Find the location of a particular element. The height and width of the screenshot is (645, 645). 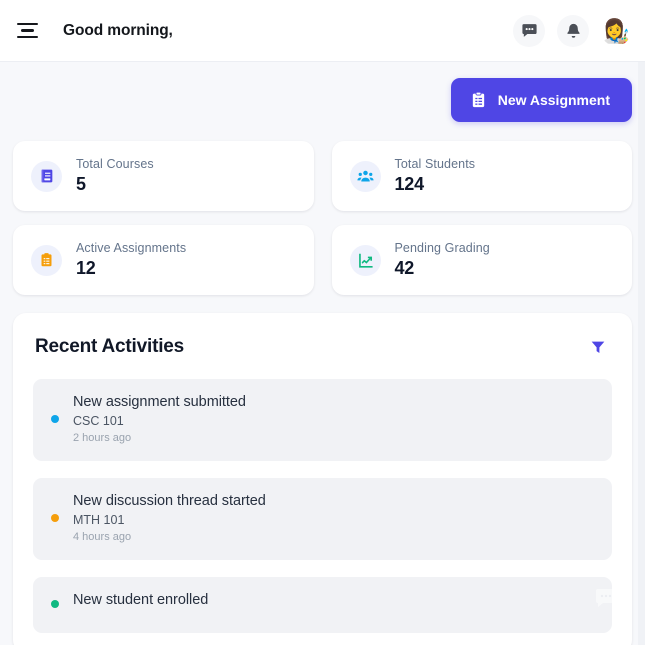

filter-icon is located at coordinates (598, 347).